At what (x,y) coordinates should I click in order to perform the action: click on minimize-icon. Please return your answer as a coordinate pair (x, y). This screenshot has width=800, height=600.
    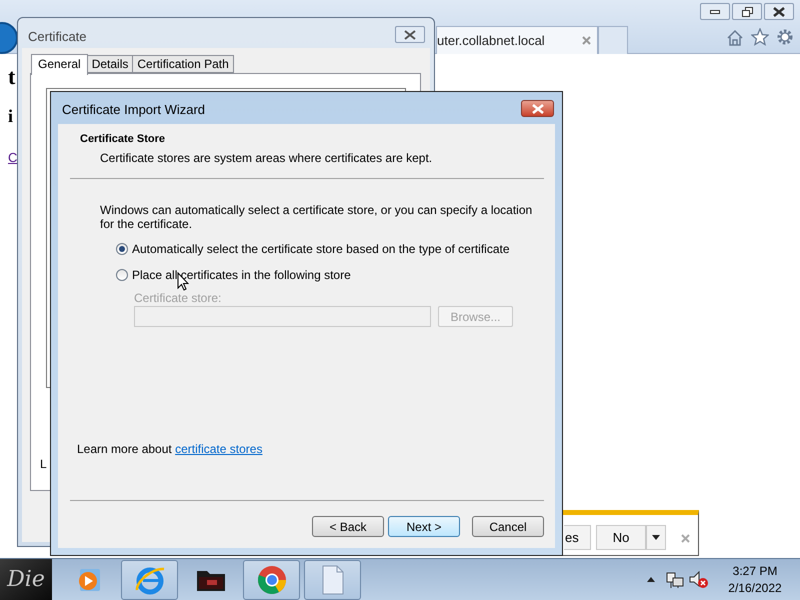
    Looking at the image, I should click on (715, 12).